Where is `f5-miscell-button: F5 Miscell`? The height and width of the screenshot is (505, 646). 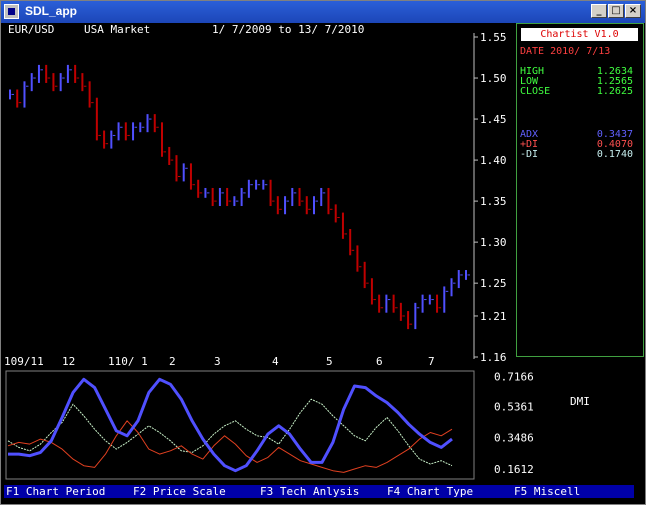 f5-miscell-button: F5 Miscell is located at coordinates (547, 491).